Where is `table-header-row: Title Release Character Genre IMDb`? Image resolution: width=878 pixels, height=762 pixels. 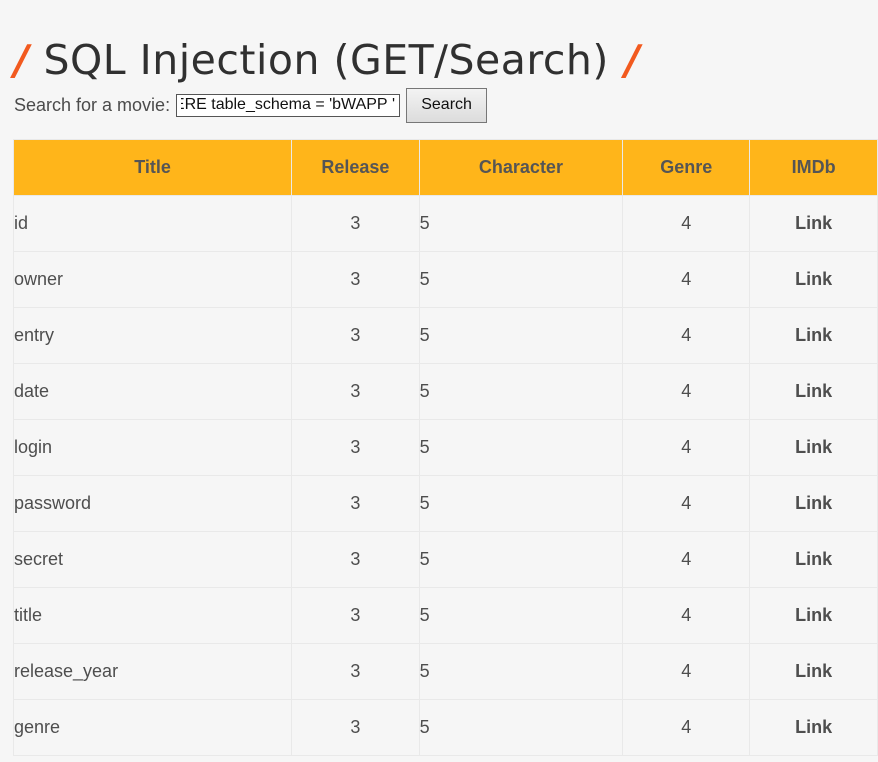
table-header-row: Title Release Character Genre IMDb is located at coordinates (445, 167).